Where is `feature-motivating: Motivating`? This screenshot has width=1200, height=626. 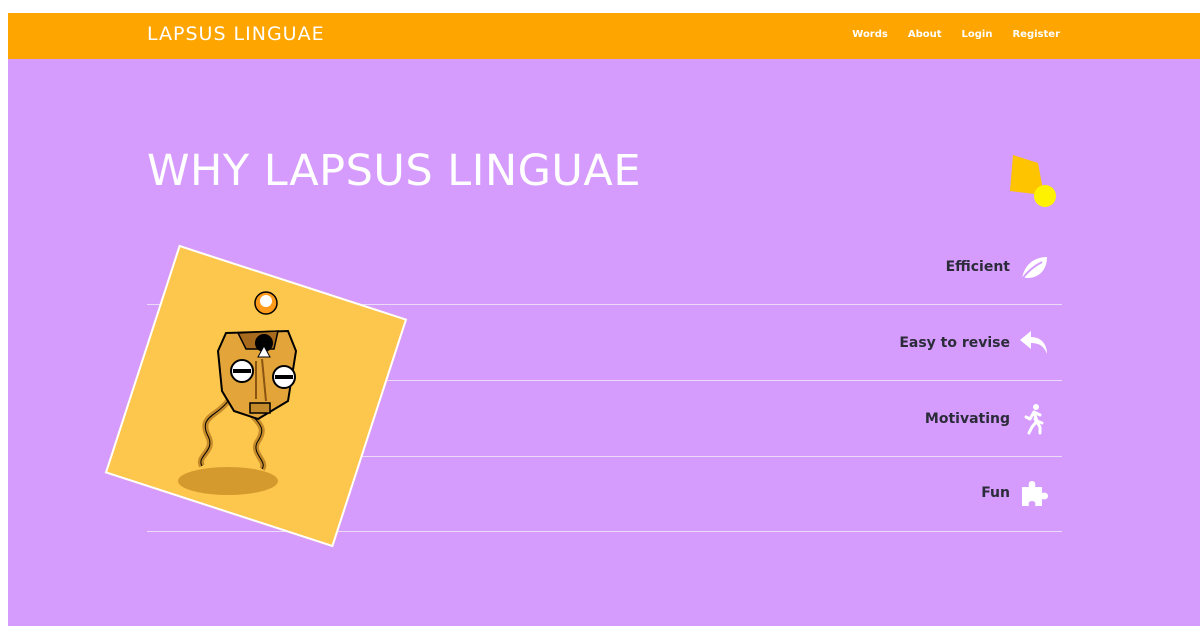 feature-motivating: Motivating is located at coordinates (987, 419).